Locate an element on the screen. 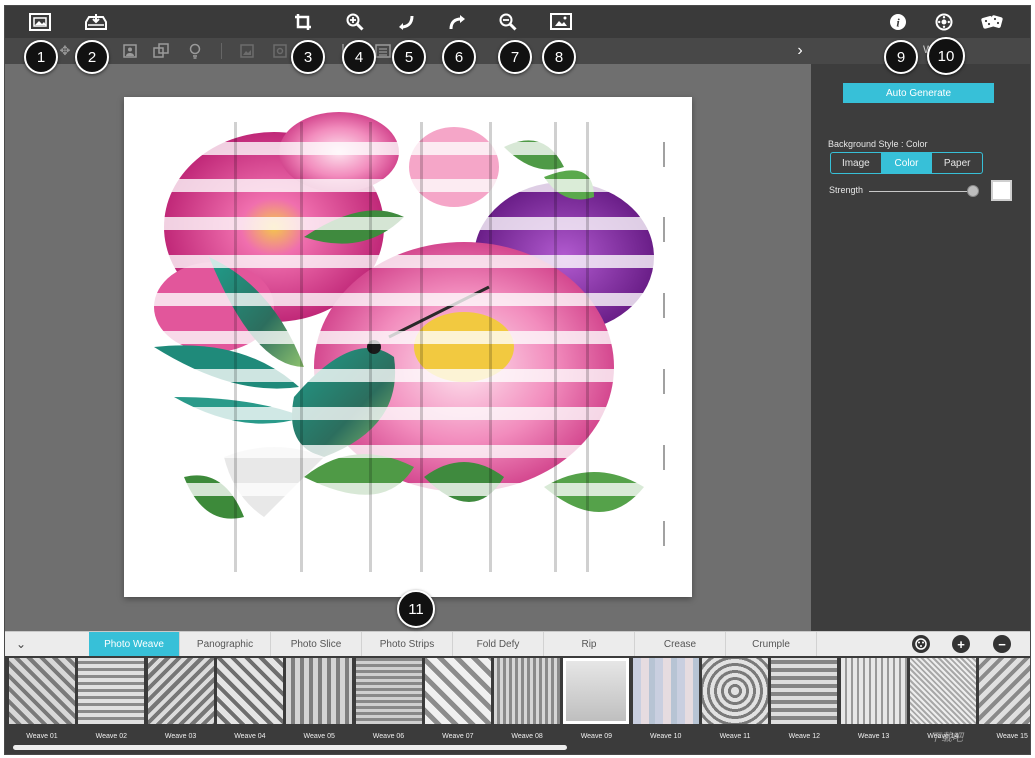 This screenshot has height=758, width=1035. preset-thumbnail: Weave 03 is located at coordinates (180, 699).